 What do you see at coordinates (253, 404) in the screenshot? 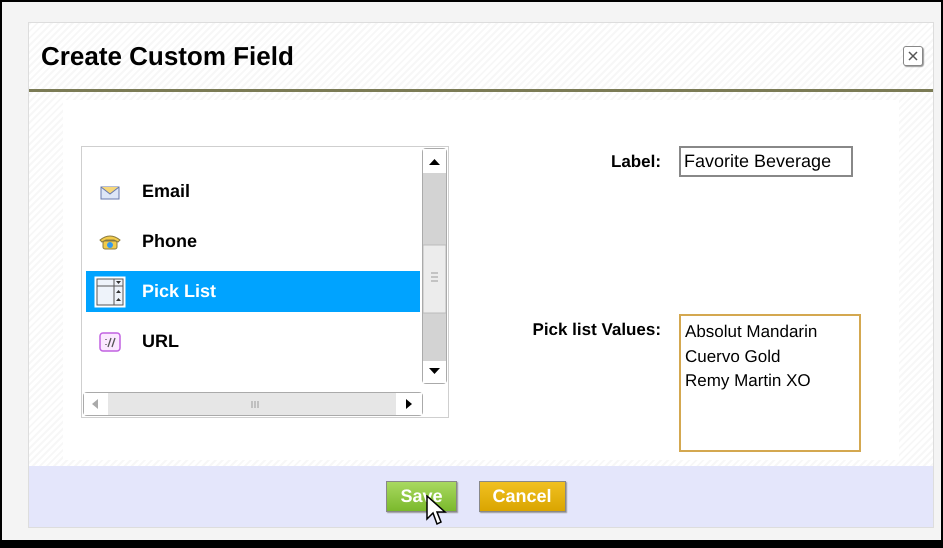
I see `horizontal-scrollbar` at bounding box center [253, 404].